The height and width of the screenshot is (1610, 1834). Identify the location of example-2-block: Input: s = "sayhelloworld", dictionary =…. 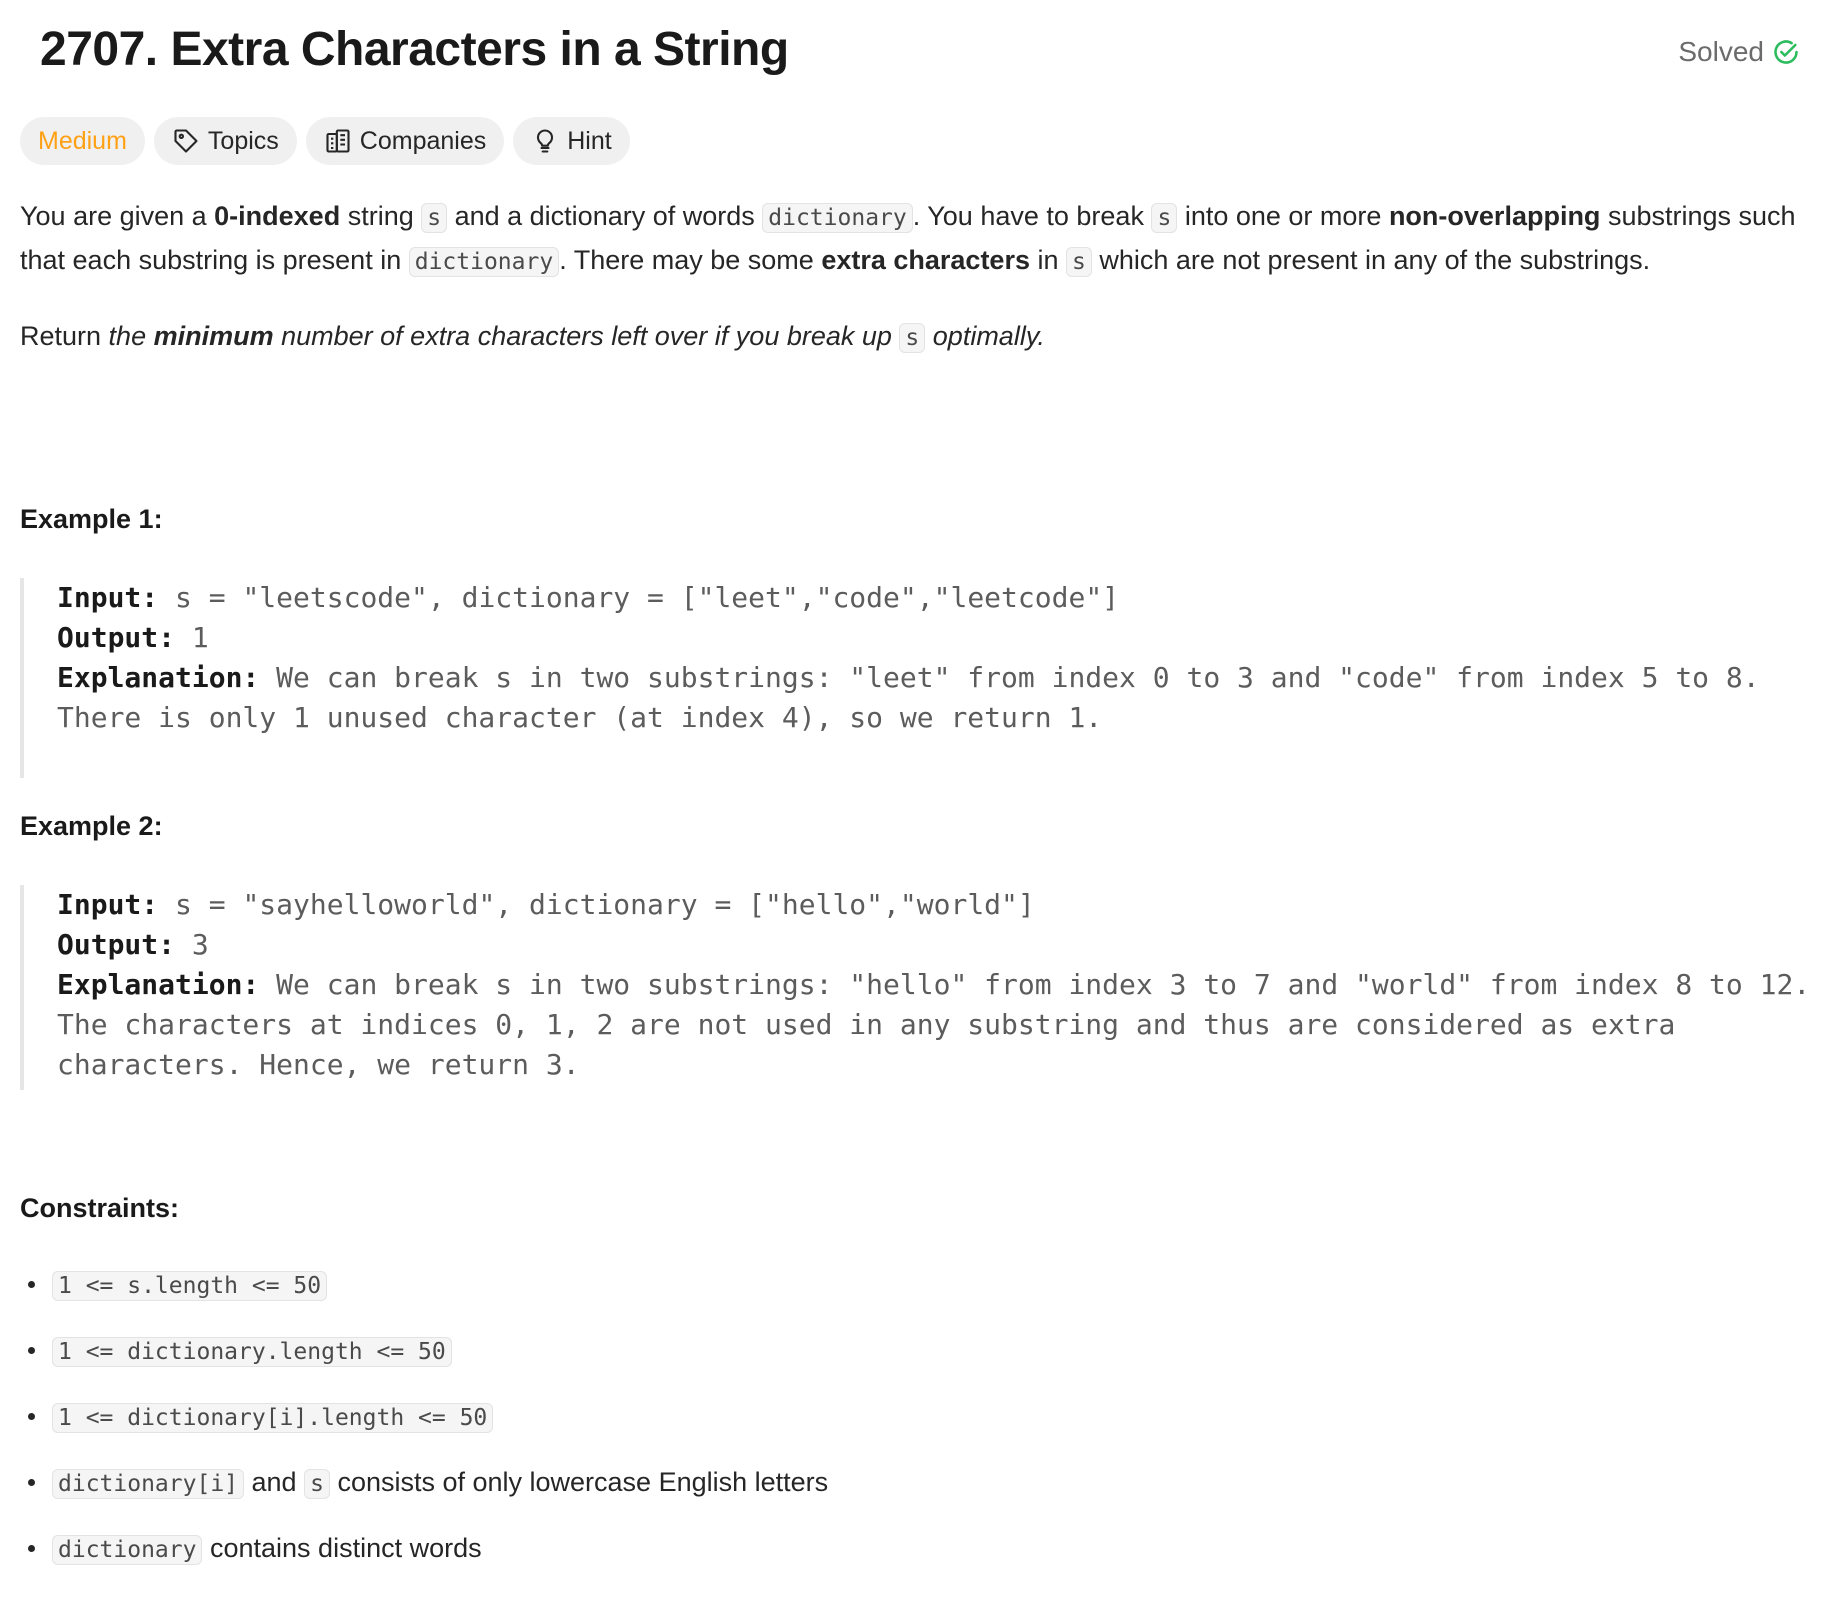
(915, 987).